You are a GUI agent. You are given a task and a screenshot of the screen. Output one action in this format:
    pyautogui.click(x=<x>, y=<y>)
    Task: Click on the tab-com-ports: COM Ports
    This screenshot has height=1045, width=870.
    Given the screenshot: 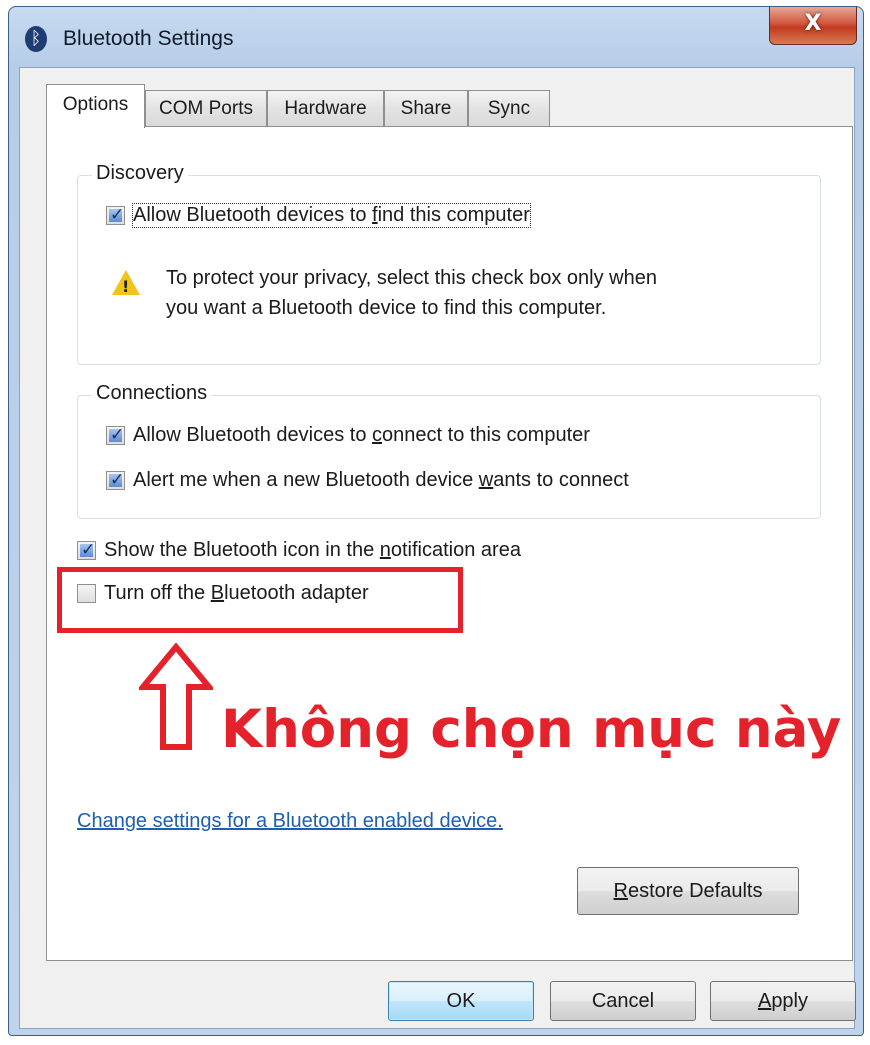 What is the action you would take?
    pyautogui.click(x=206, y=108)
    